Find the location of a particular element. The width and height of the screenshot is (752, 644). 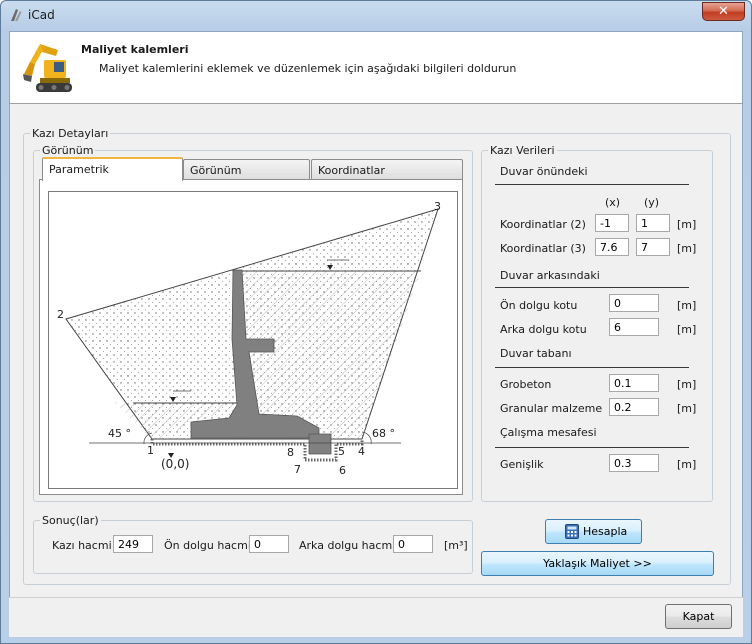

arka-dolgu-kotu-label: Arka dolgu kotu is located at coordinates (543, 329).